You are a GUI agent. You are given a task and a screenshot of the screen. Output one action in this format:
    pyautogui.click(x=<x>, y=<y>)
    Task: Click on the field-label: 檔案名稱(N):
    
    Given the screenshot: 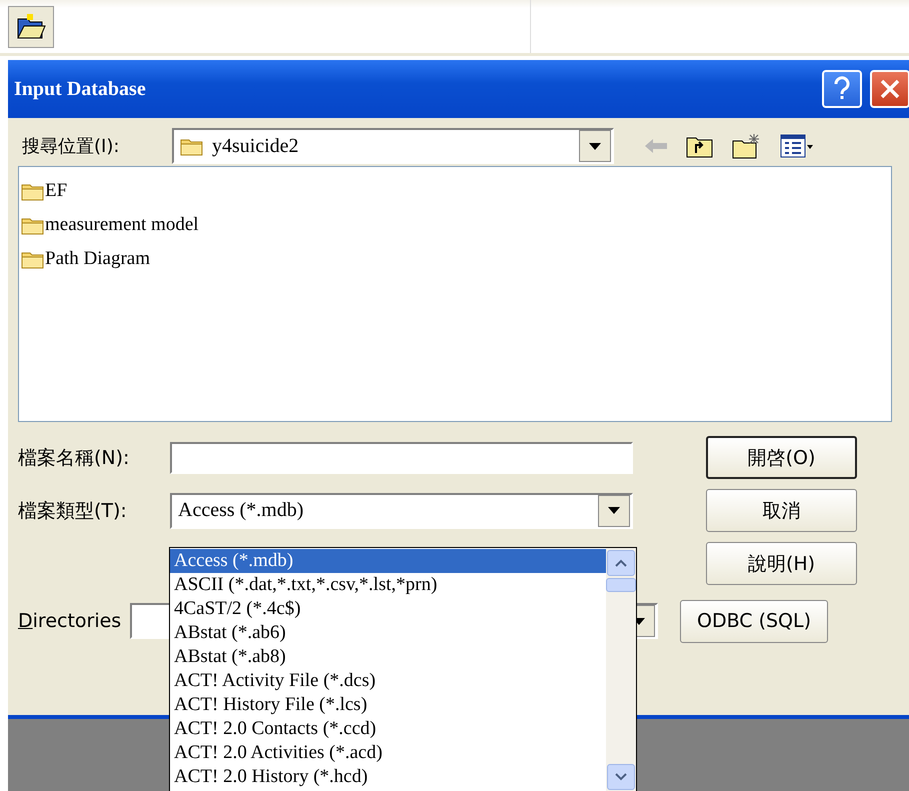 What is the action you would take?
    pyautogui.click(x=74, y=458)
    